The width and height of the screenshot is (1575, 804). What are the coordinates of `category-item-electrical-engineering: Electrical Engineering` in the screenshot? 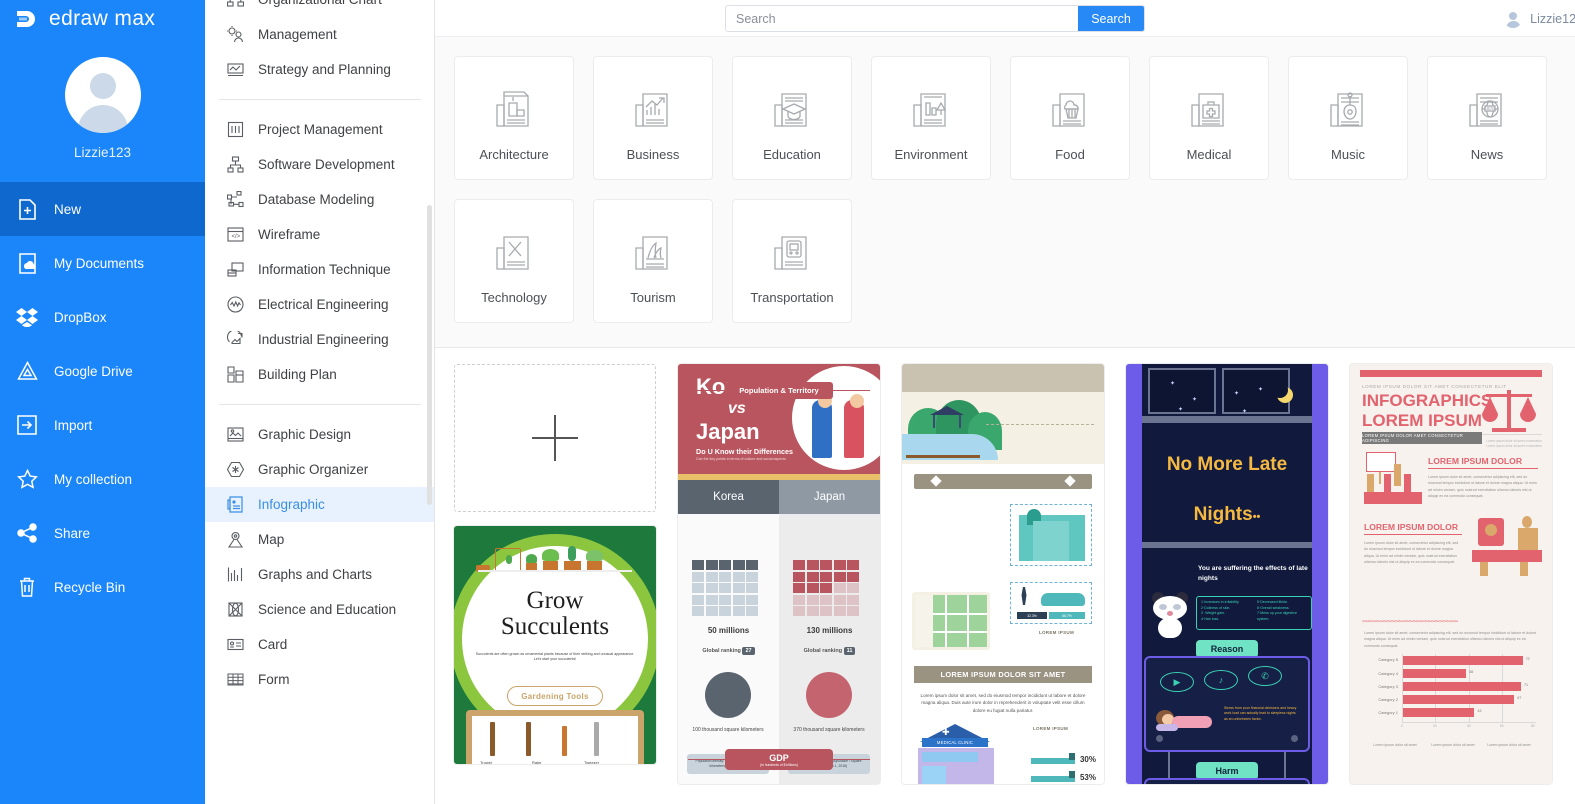 It's located at (319, 304).